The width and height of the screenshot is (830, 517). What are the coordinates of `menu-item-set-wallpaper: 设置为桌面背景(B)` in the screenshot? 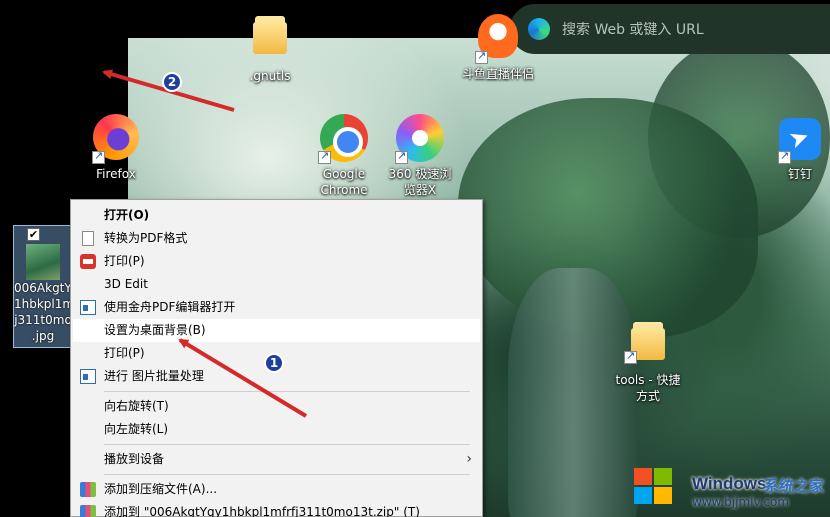 It's located at (276, 330).